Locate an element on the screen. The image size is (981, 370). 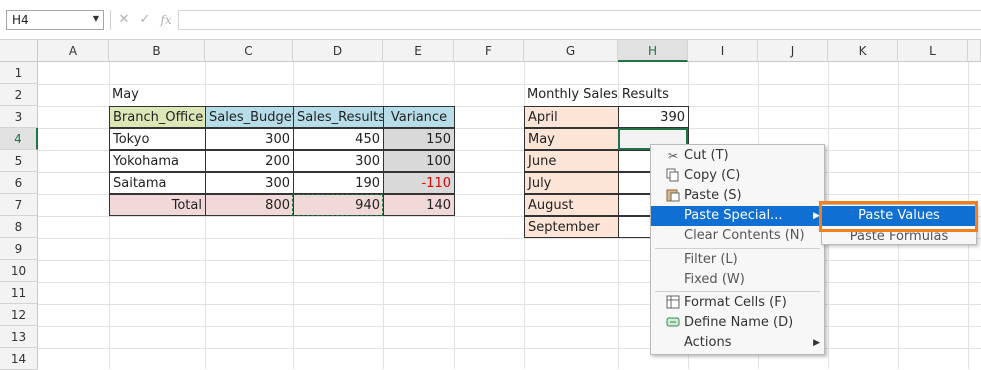
row-header-4: 4 is located at coordinates (19, 139).